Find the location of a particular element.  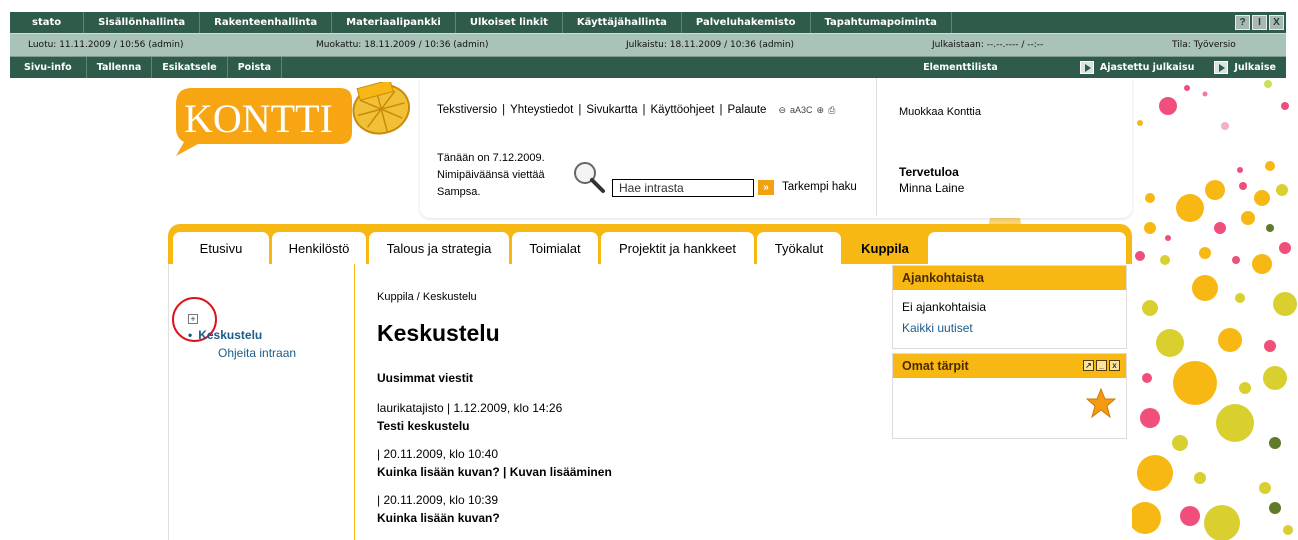

news-box-title: Ajankohtaista is located at coordinates (1009, 278).